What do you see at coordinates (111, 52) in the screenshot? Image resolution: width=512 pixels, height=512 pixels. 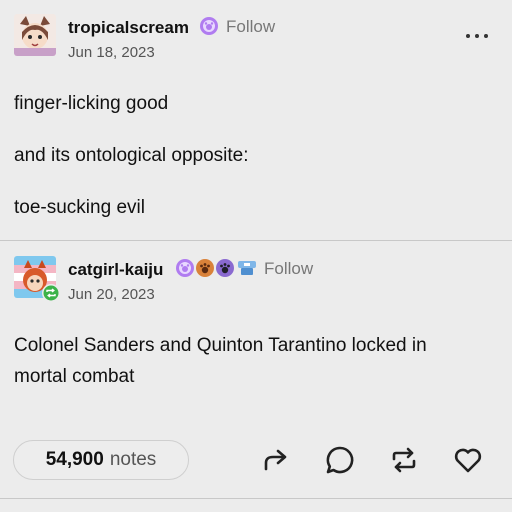 I see `post-date: Jun 18, 2023` at bounding box center [111, 52].